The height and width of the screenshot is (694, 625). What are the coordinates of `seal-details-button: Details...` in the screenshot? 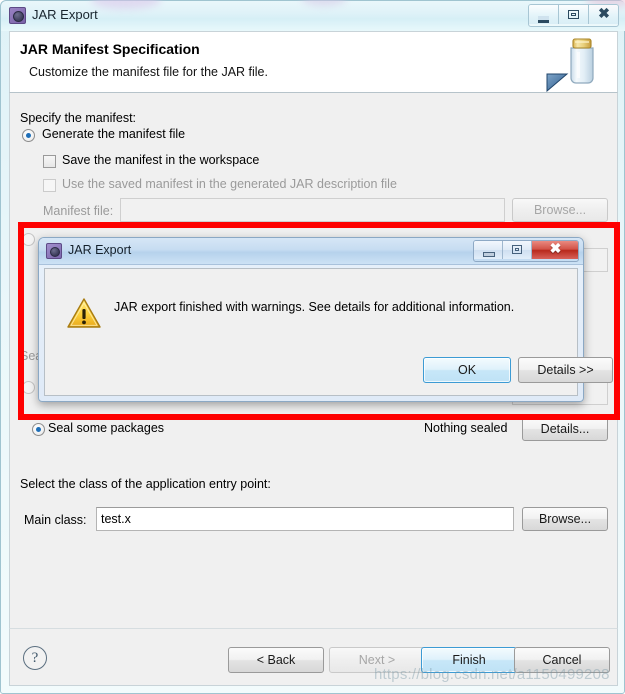 It's located at (565, 429).